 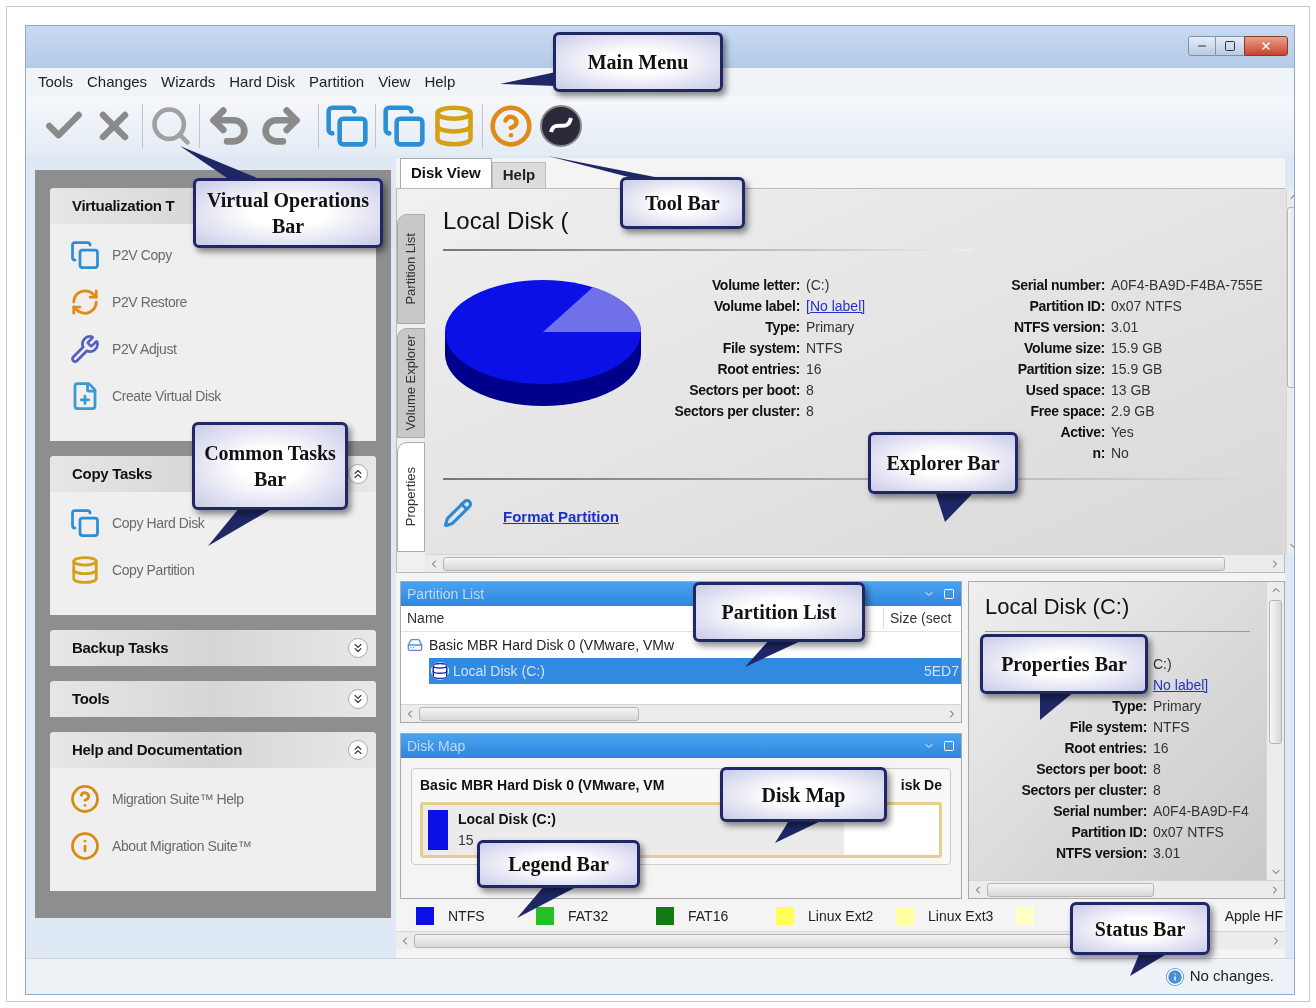 I want to click on legend-label: Apple HF, so click(x=1253, y=916).